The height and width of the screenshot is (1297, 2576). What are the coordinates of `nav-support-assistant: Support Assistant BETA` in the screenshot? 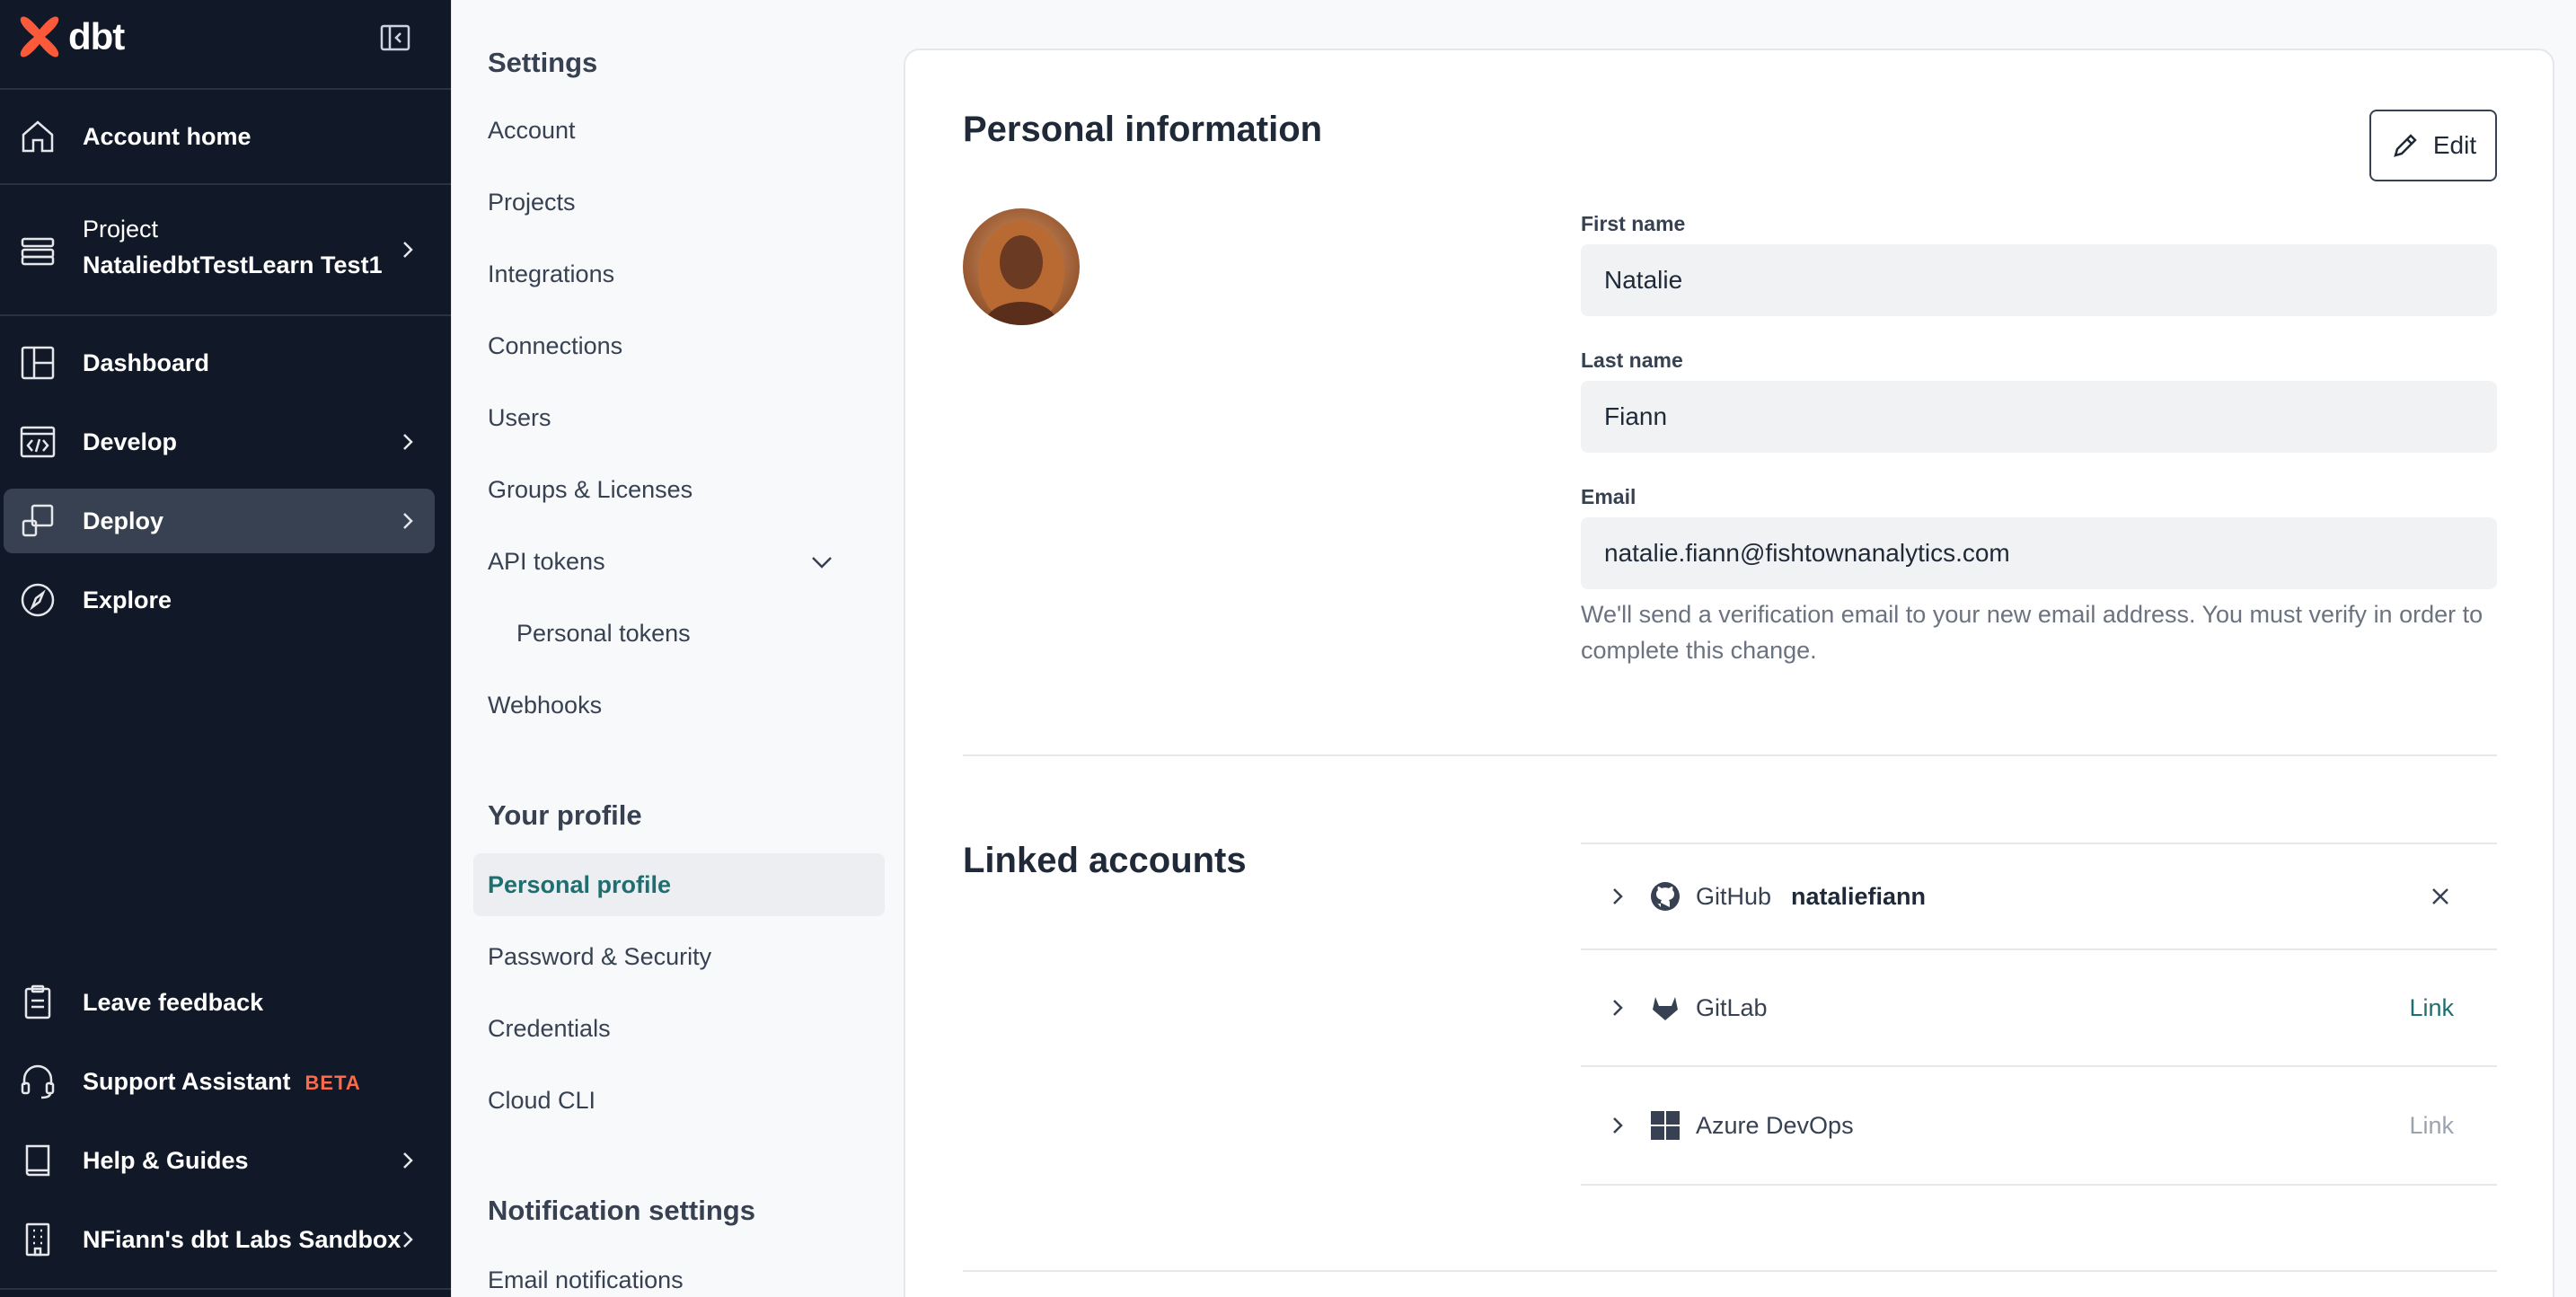 It's located at (219, 1081).